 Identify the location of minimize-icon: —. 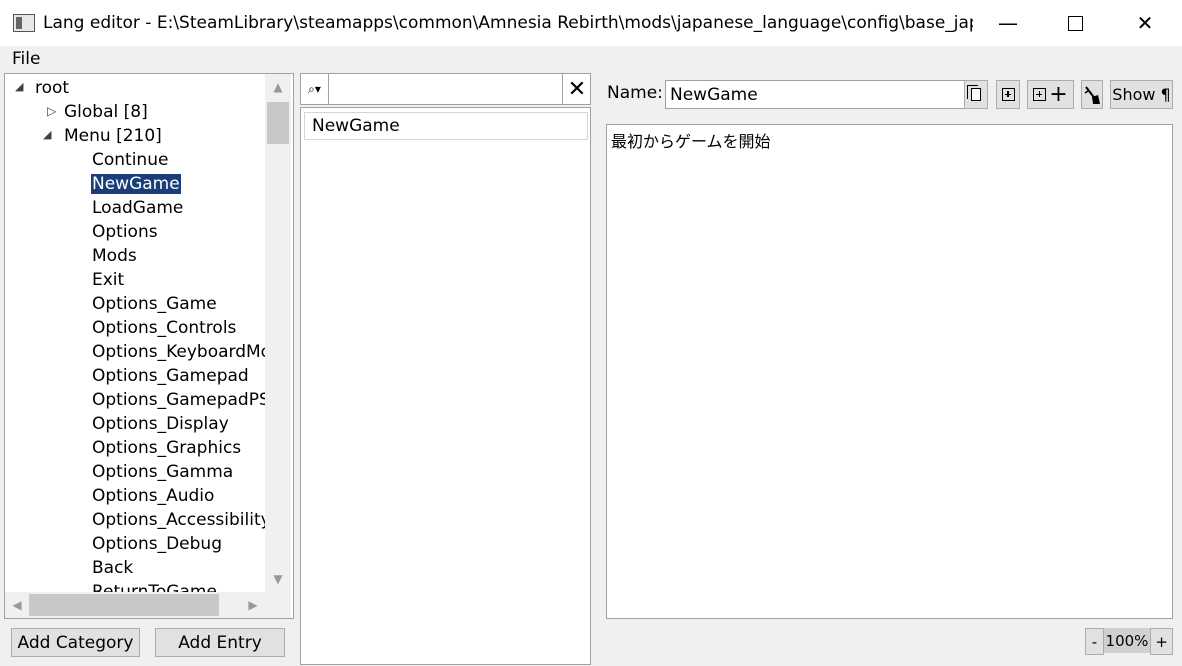
(1008, 23).